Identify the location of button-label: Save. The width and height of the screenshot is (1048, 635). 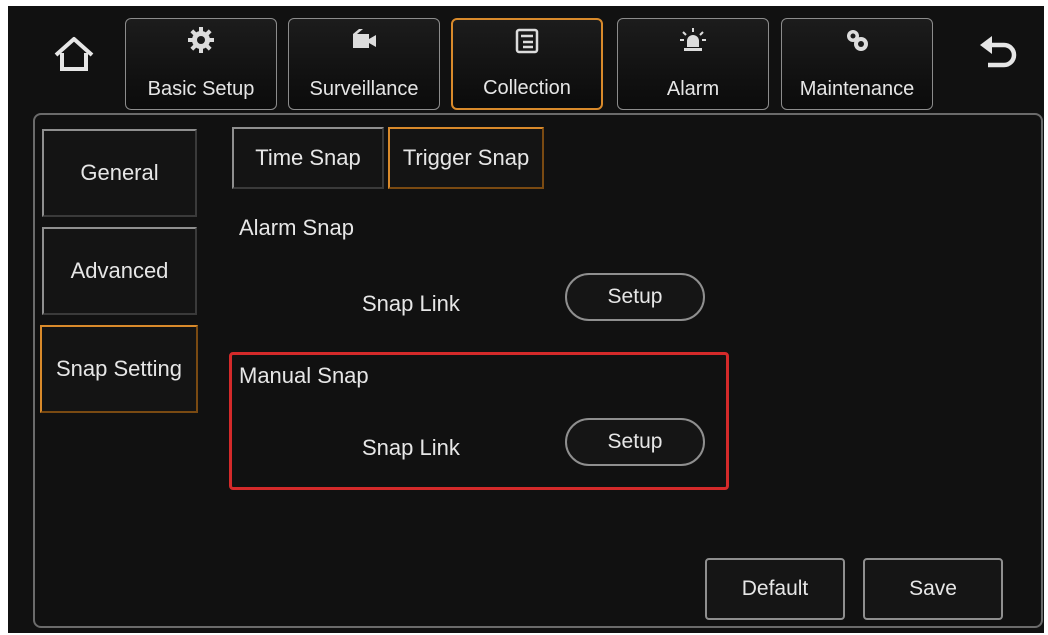
(933, 588).